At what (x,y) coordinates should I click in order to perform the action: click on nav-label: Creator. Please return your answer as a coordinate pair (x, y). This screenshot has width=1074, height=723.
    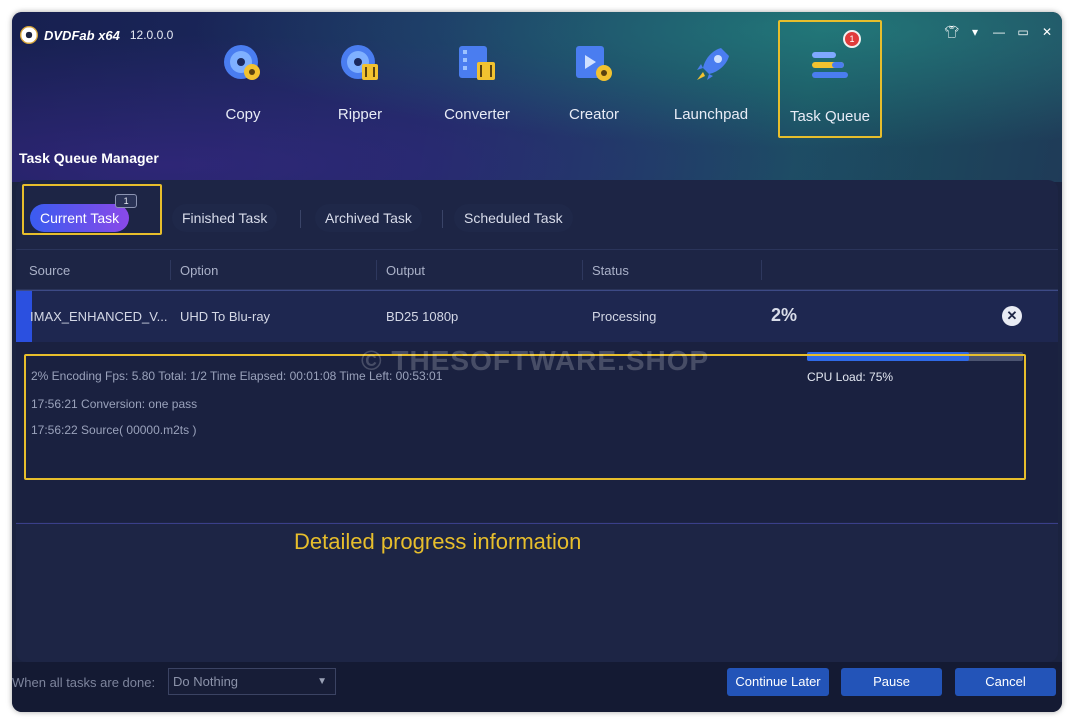
    Looking at the image, I should click on (594, 114).